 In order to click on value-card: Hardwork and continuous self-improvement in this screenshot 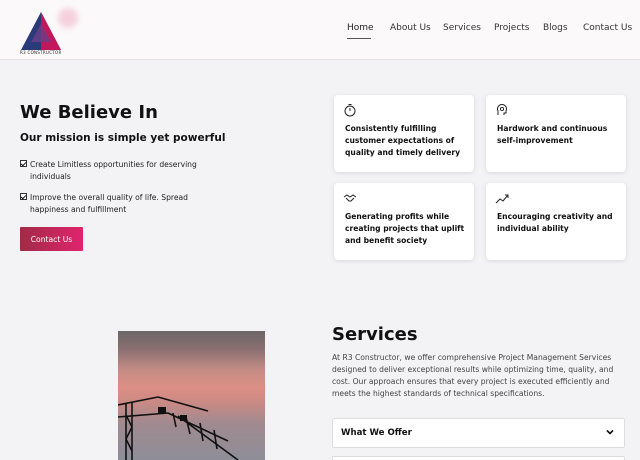, I will do `click(556, 133)`.